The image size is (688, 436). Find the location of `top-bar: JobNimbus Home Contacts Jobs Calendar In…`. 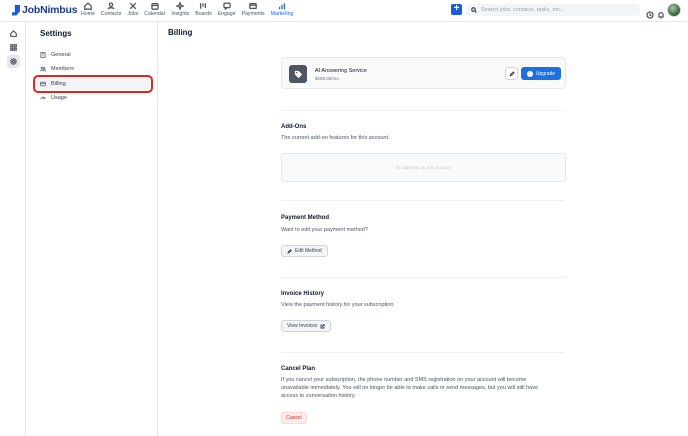

top-bar: JobNimbus Home Contacts Jobs Calendar In… is located at coordinates (344, 11).